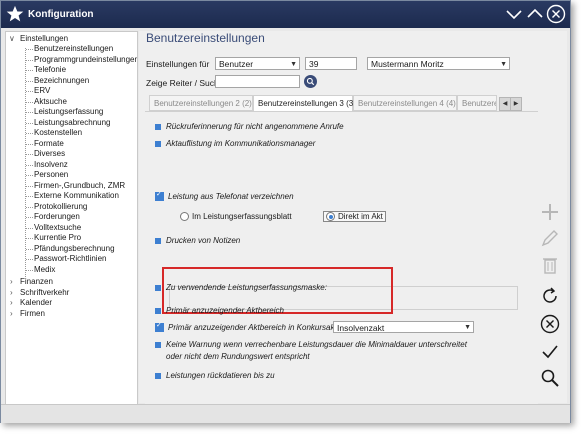 The width and height of the screenshot is (581, 434). Describe the element at coordinates (550, 352) in the screenshot. I see `confirm-icon` at that location.